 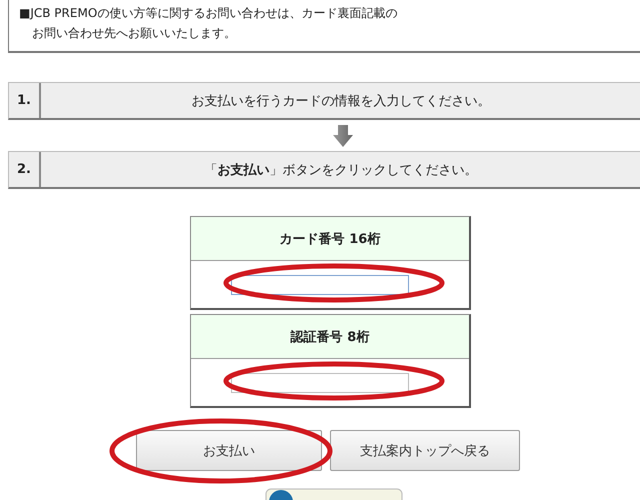 What do you see at coordinates (134, 33) in the screenshot?
I see `notice-text: お問い合わせ先へお願いいたします。` at bounding box center [134, 33].